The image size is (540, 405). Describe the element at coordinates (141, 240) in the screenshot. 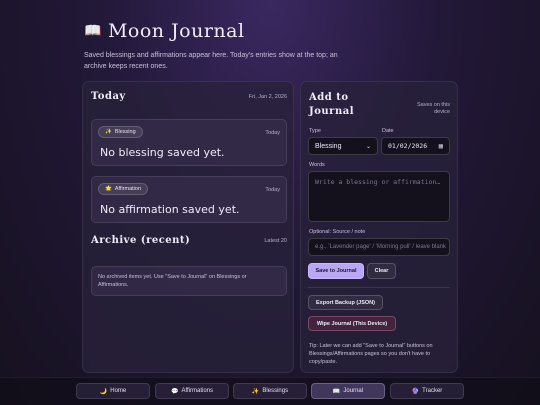

I see `archive-heading: Archive (recent)` at that location.